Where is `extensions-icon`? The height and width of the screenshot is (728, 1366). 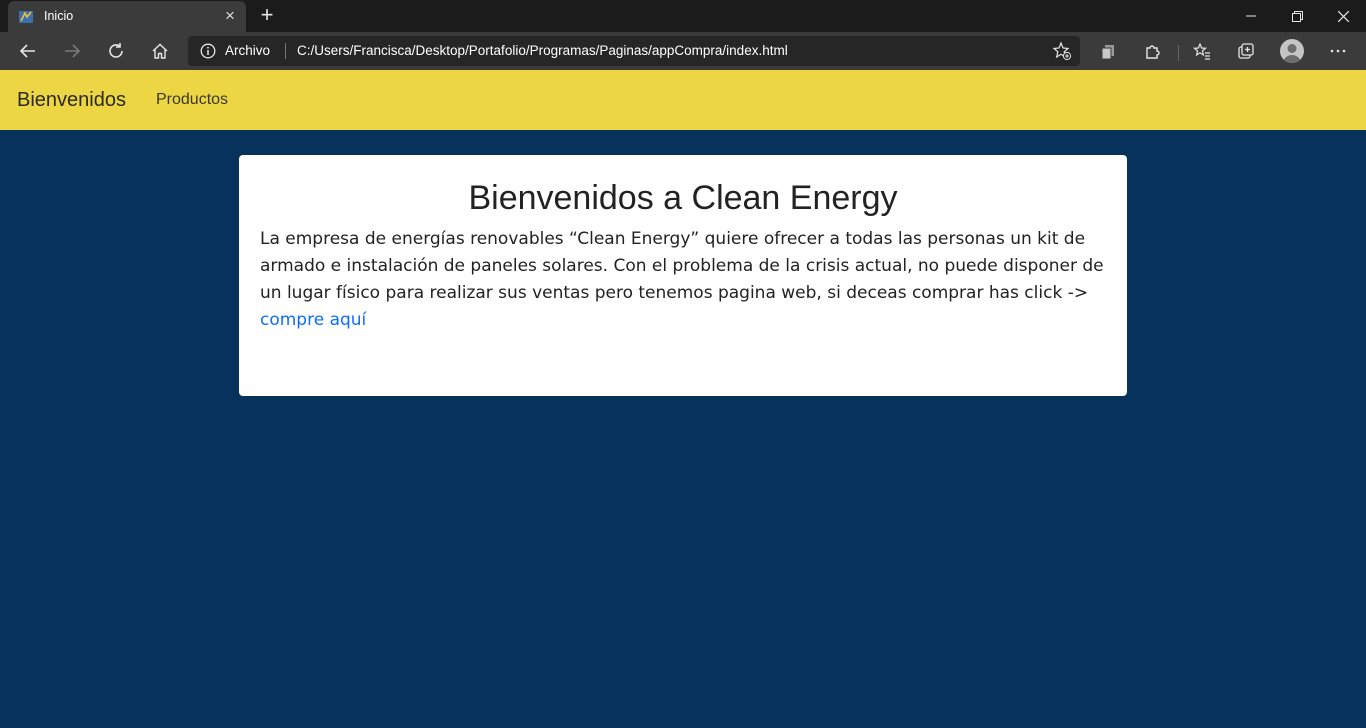 extensions-icon is located at coordinates (1153, 51).